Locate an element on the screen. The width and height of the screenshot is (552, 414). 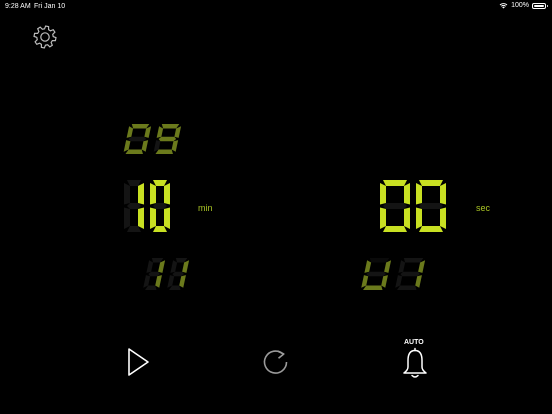
minutes-unit-label: min is located at coordinates (205, 208).